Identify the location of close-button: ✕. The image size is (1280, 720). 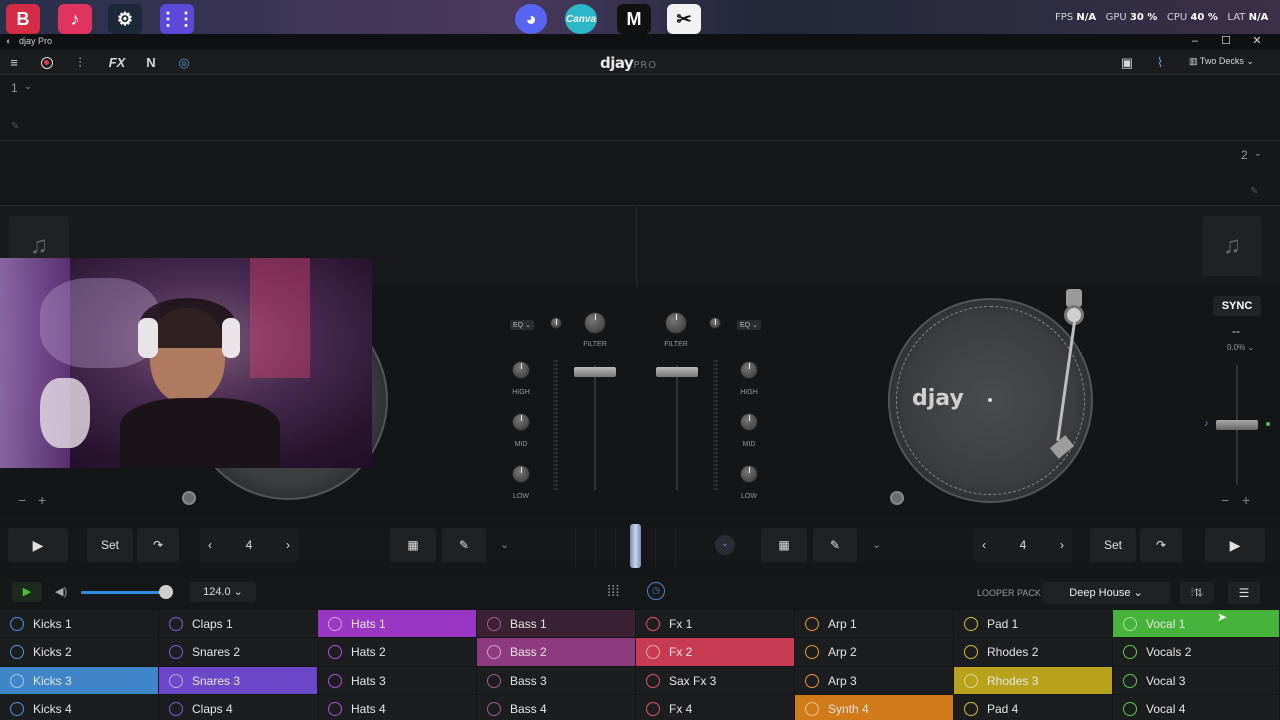
(1257, 42).